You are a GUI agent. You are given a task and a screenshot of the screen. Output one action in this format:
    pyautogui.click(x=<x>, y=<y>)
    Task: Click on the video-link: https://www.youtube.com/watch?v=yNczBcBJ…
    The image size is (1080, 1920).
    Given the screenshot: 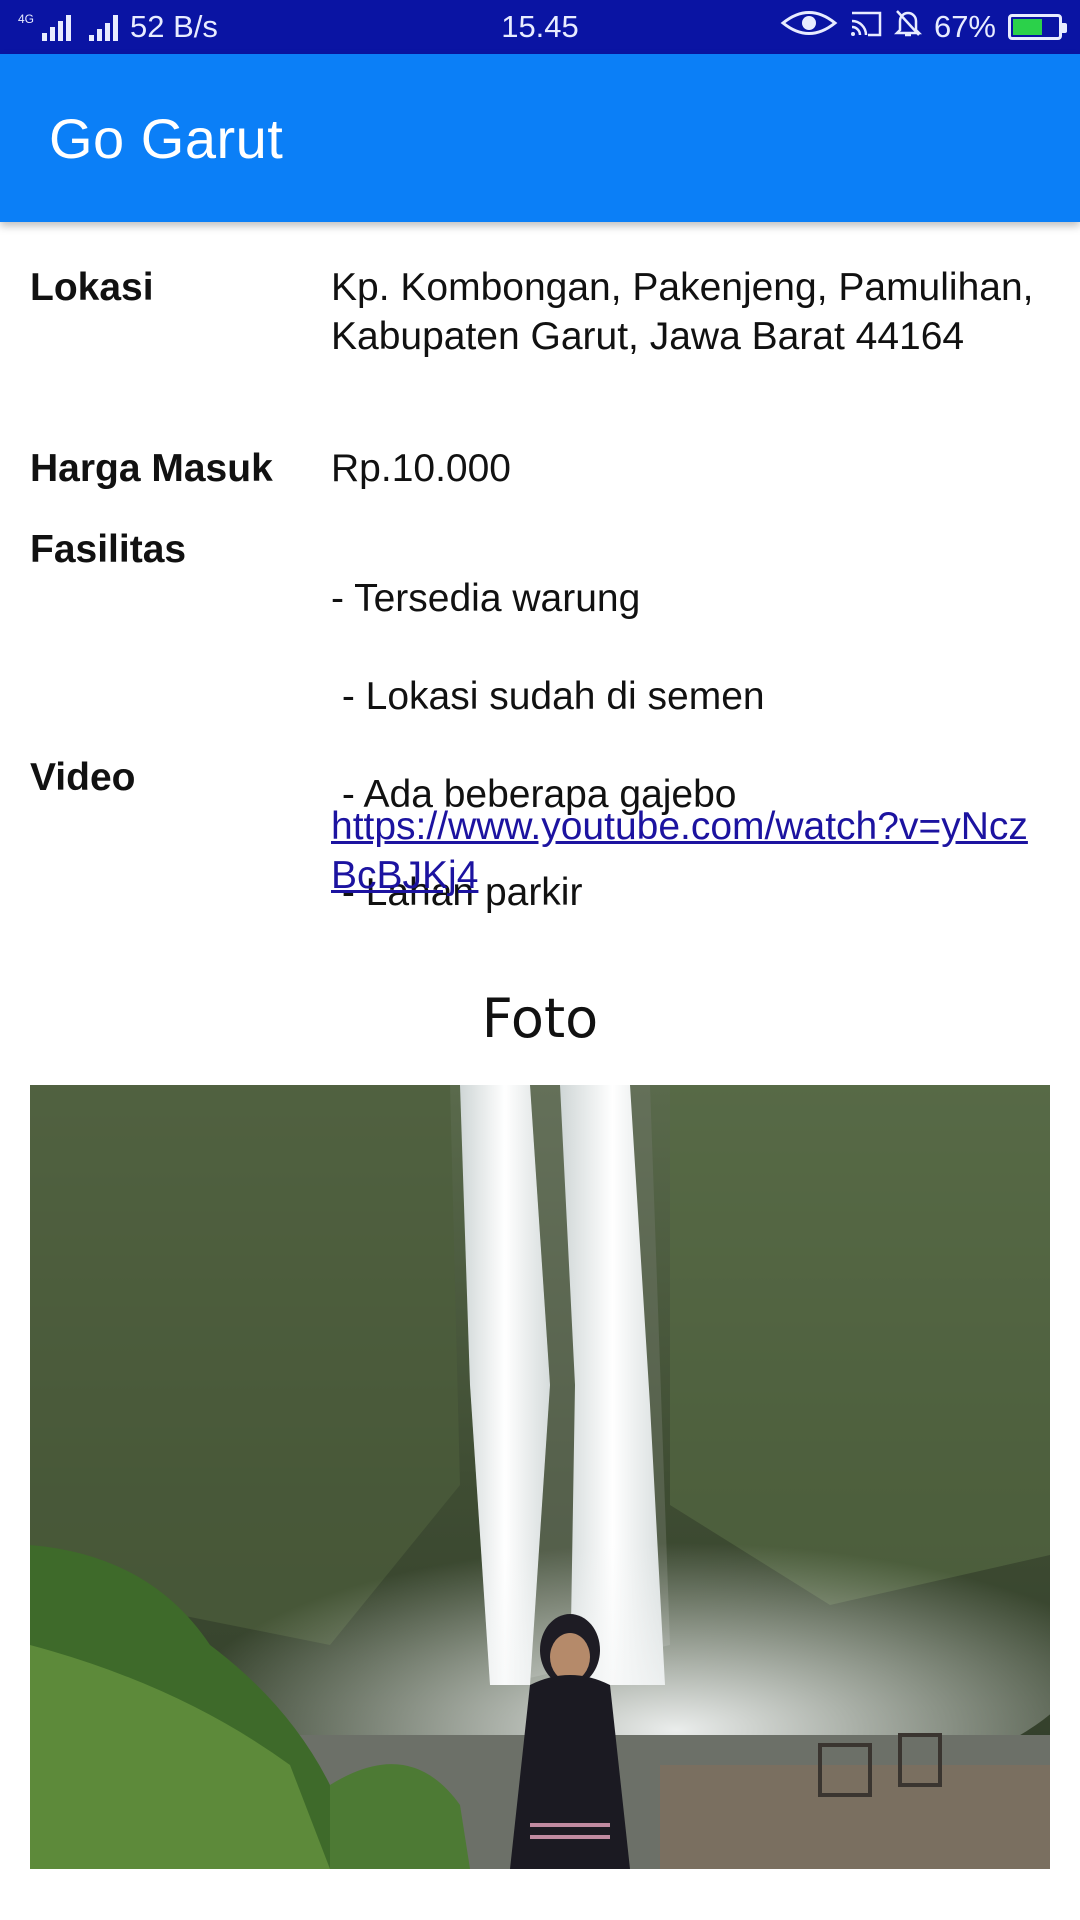 What is the action you would take?
    pyautogui.click(x=679, y=851)
    